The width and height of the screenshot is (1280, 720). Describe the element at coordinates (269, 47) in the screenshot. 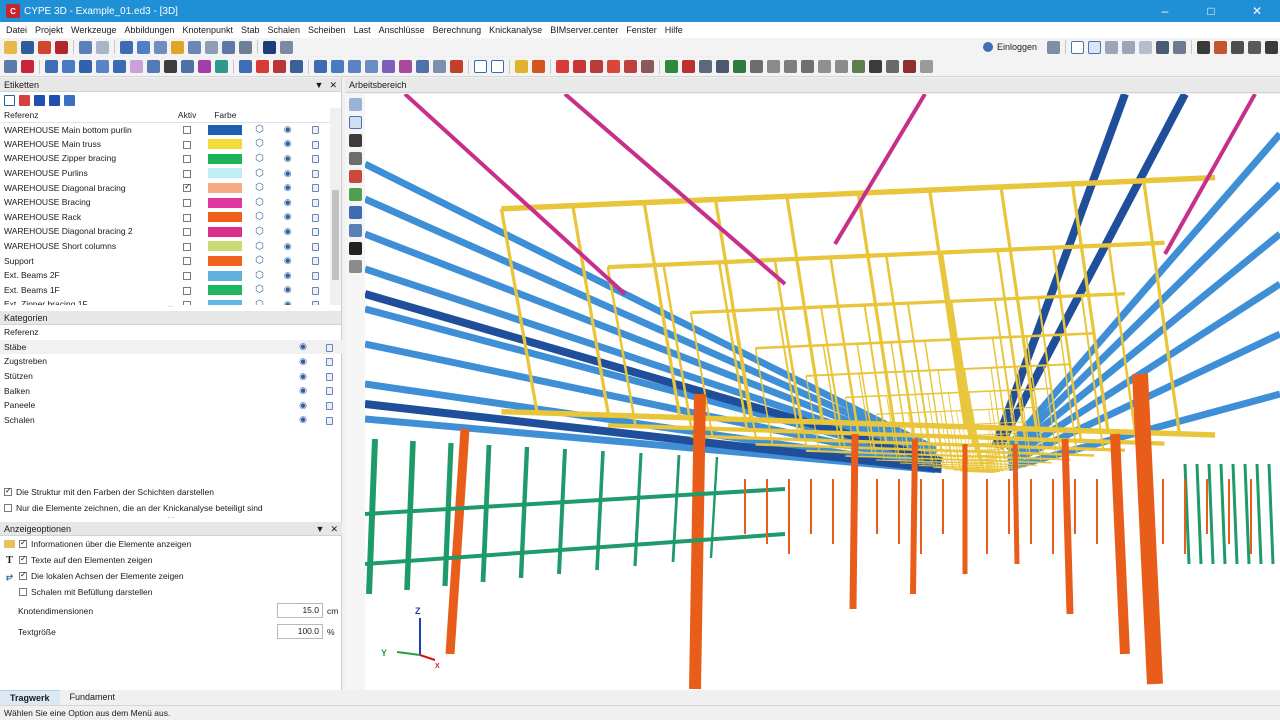

I see `view-3d-icon` at that location.